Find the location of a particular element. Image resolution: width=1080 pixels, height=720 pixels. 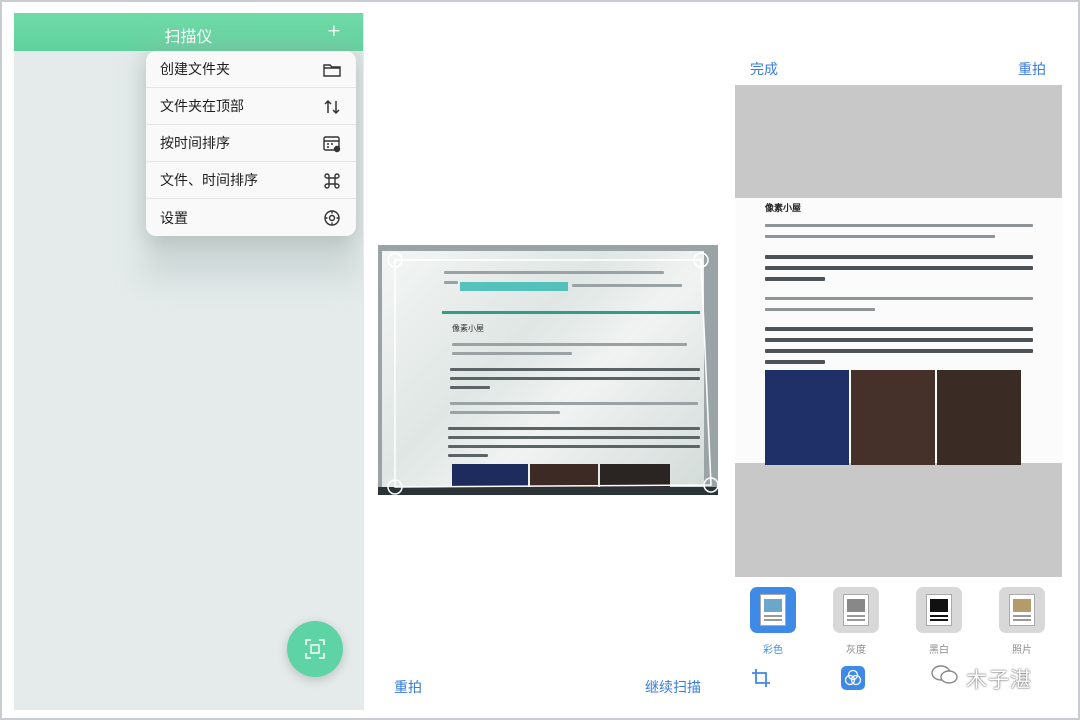

menu-item-create-folder: 创建文件夹 is located at coordinates (251, 69).